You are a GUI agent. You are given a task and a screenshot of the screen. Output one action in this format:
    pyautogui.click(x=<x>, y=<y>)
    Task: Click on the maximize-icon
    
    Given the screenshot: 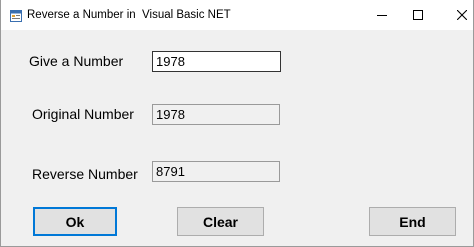 What is the action you would take?
    pyautogui.click(x=418, y=15)
    